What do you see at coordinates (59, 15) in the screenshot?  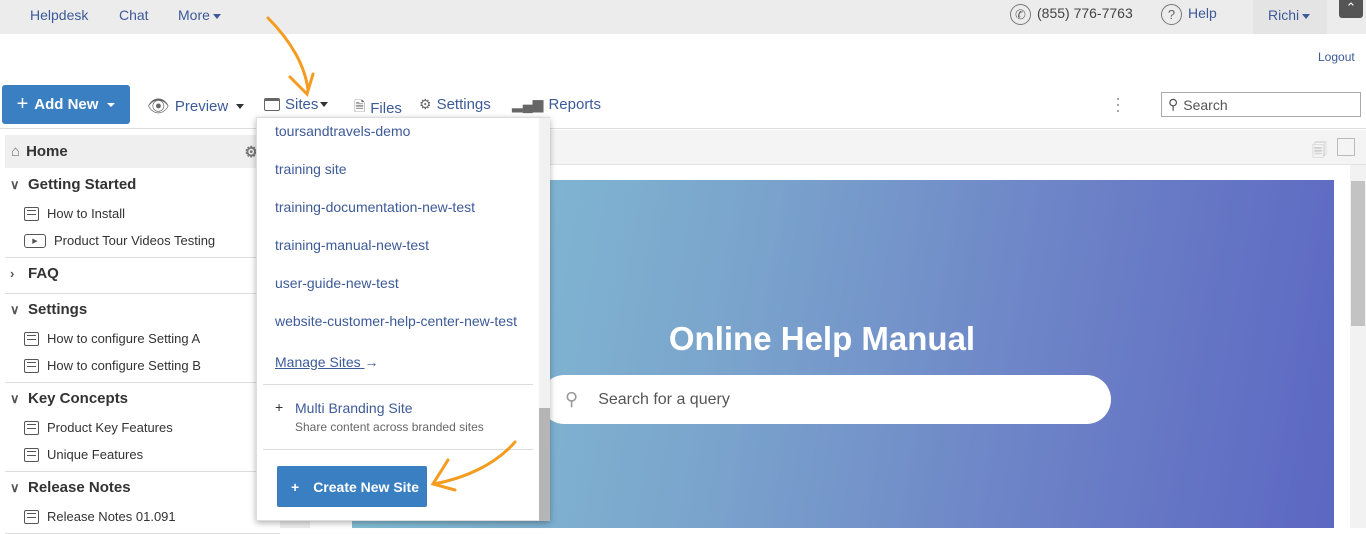 I see `helpdesk-link: Helpdesk` at bounding box center [59, 15].